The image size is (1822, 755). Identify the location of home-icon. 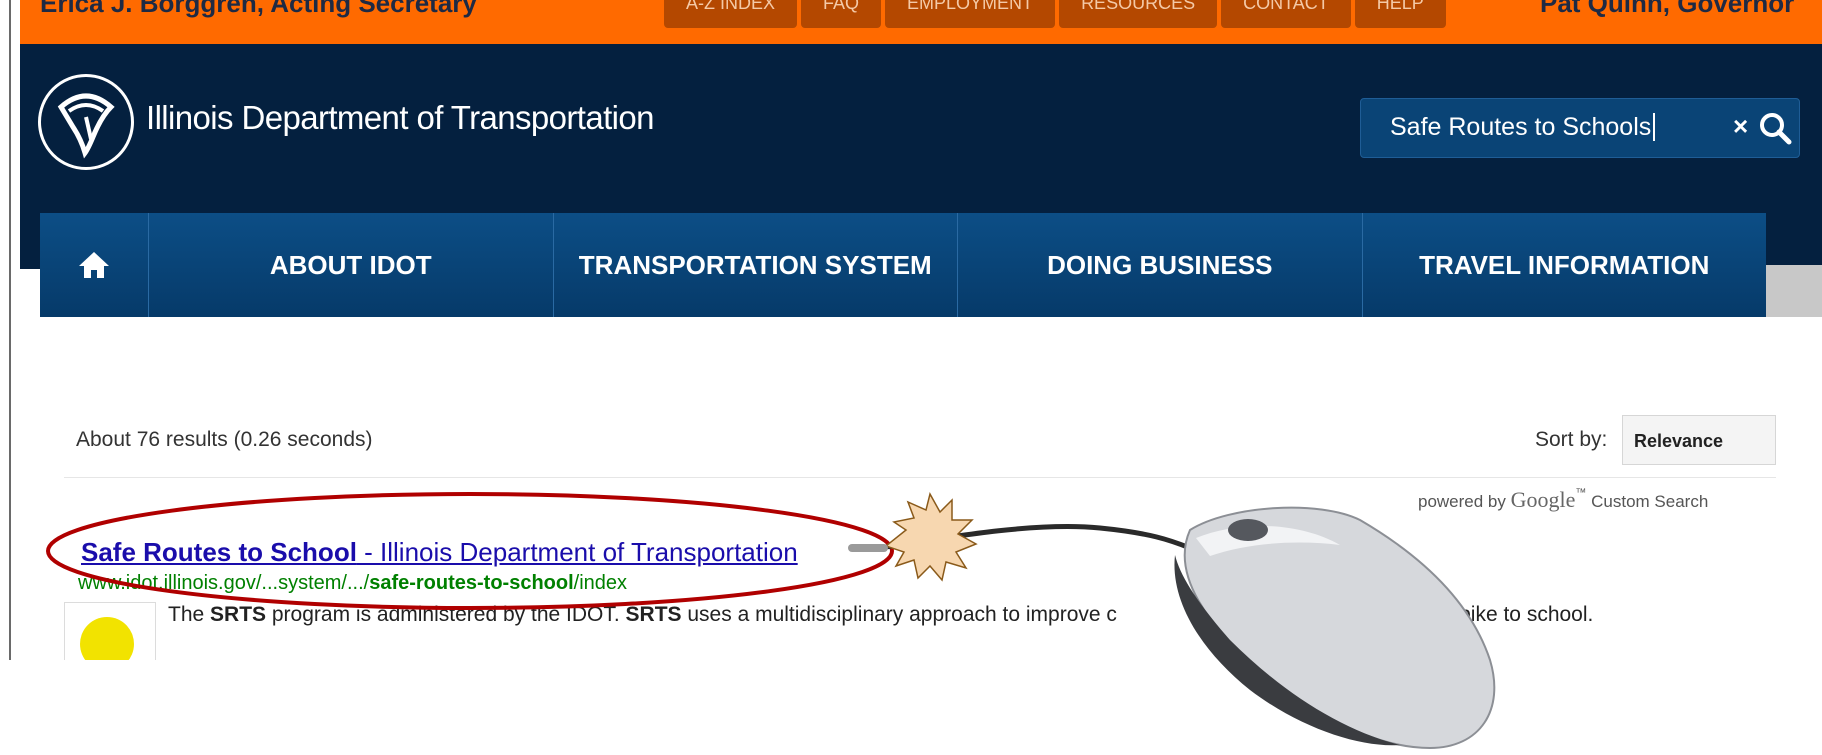
(94, 265).